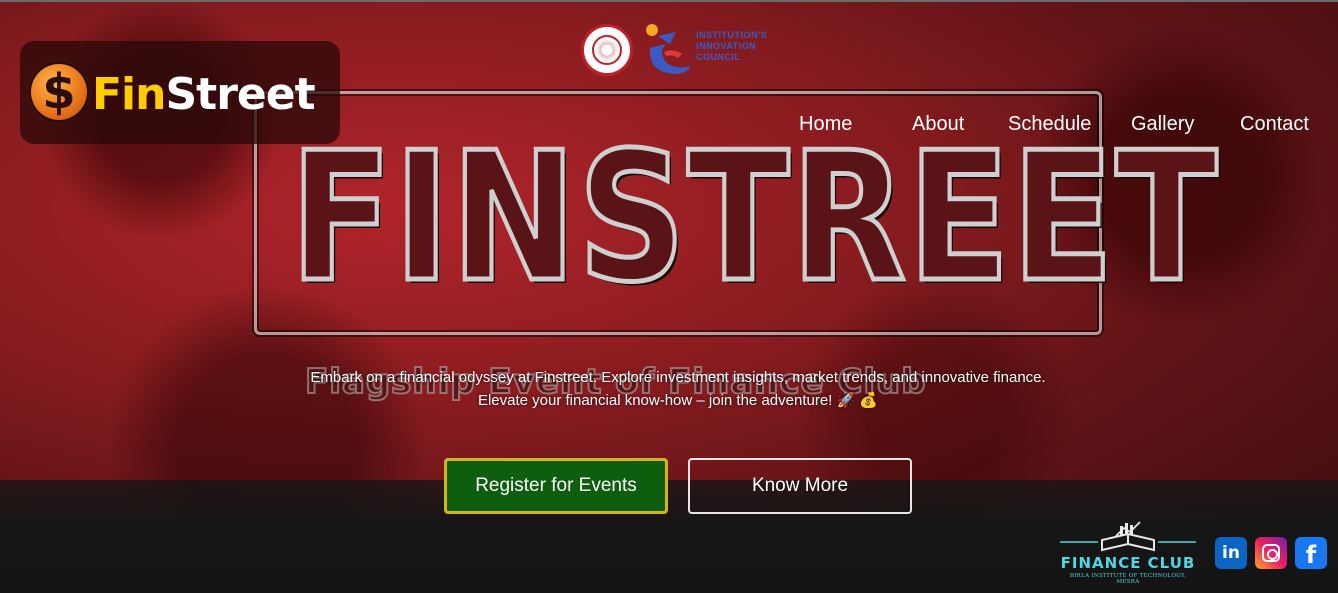  I want to click on nav-home: Home, so click(825, 124).